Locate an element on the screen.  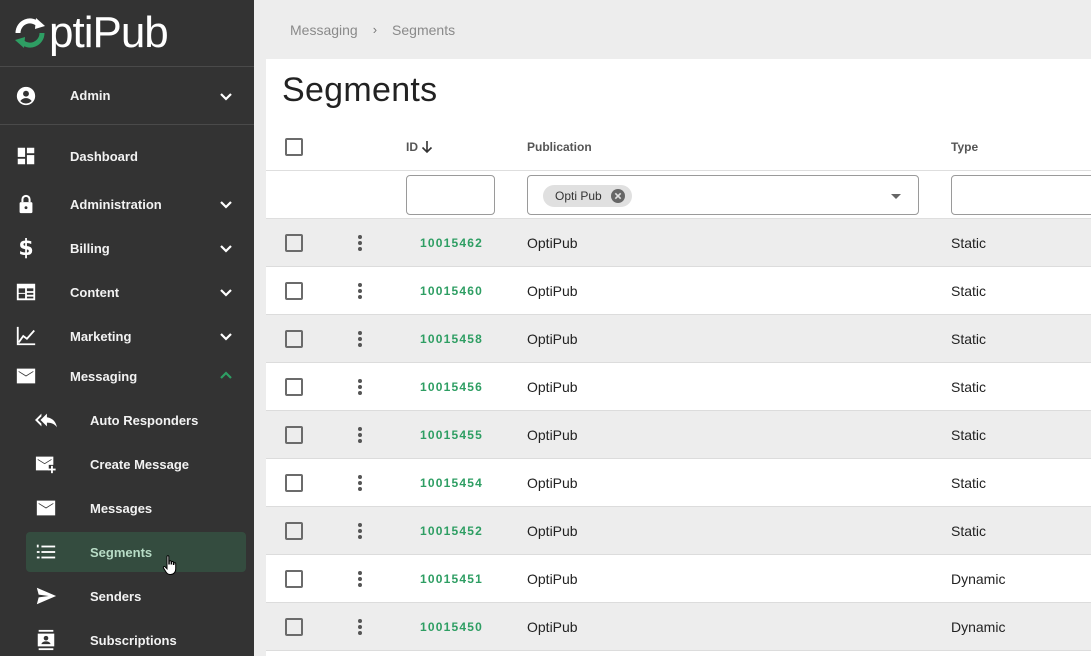
sidebar-item-label: Billing is located at coordinates (90, 248).